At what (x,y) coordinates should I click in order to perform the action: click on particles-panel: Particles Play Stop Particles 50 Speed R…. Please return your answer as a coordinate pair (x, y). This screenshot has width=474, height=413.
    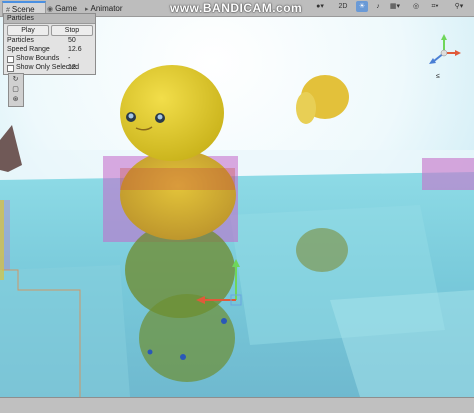
    Looking at the image, I should click on (49, 44).